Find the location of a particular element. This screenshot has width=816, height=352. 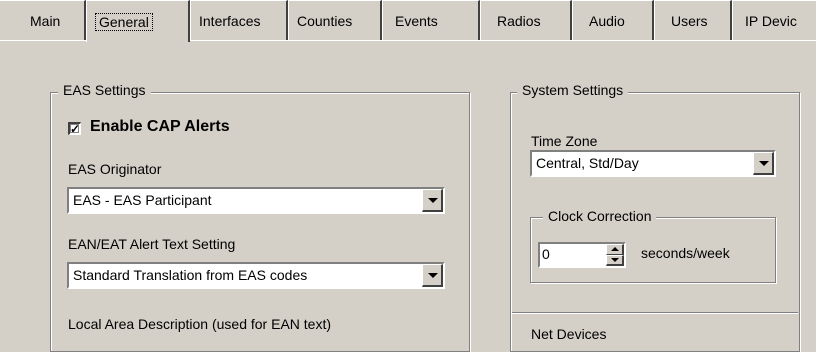

spin-up-button is located at coordinates (615, 249).